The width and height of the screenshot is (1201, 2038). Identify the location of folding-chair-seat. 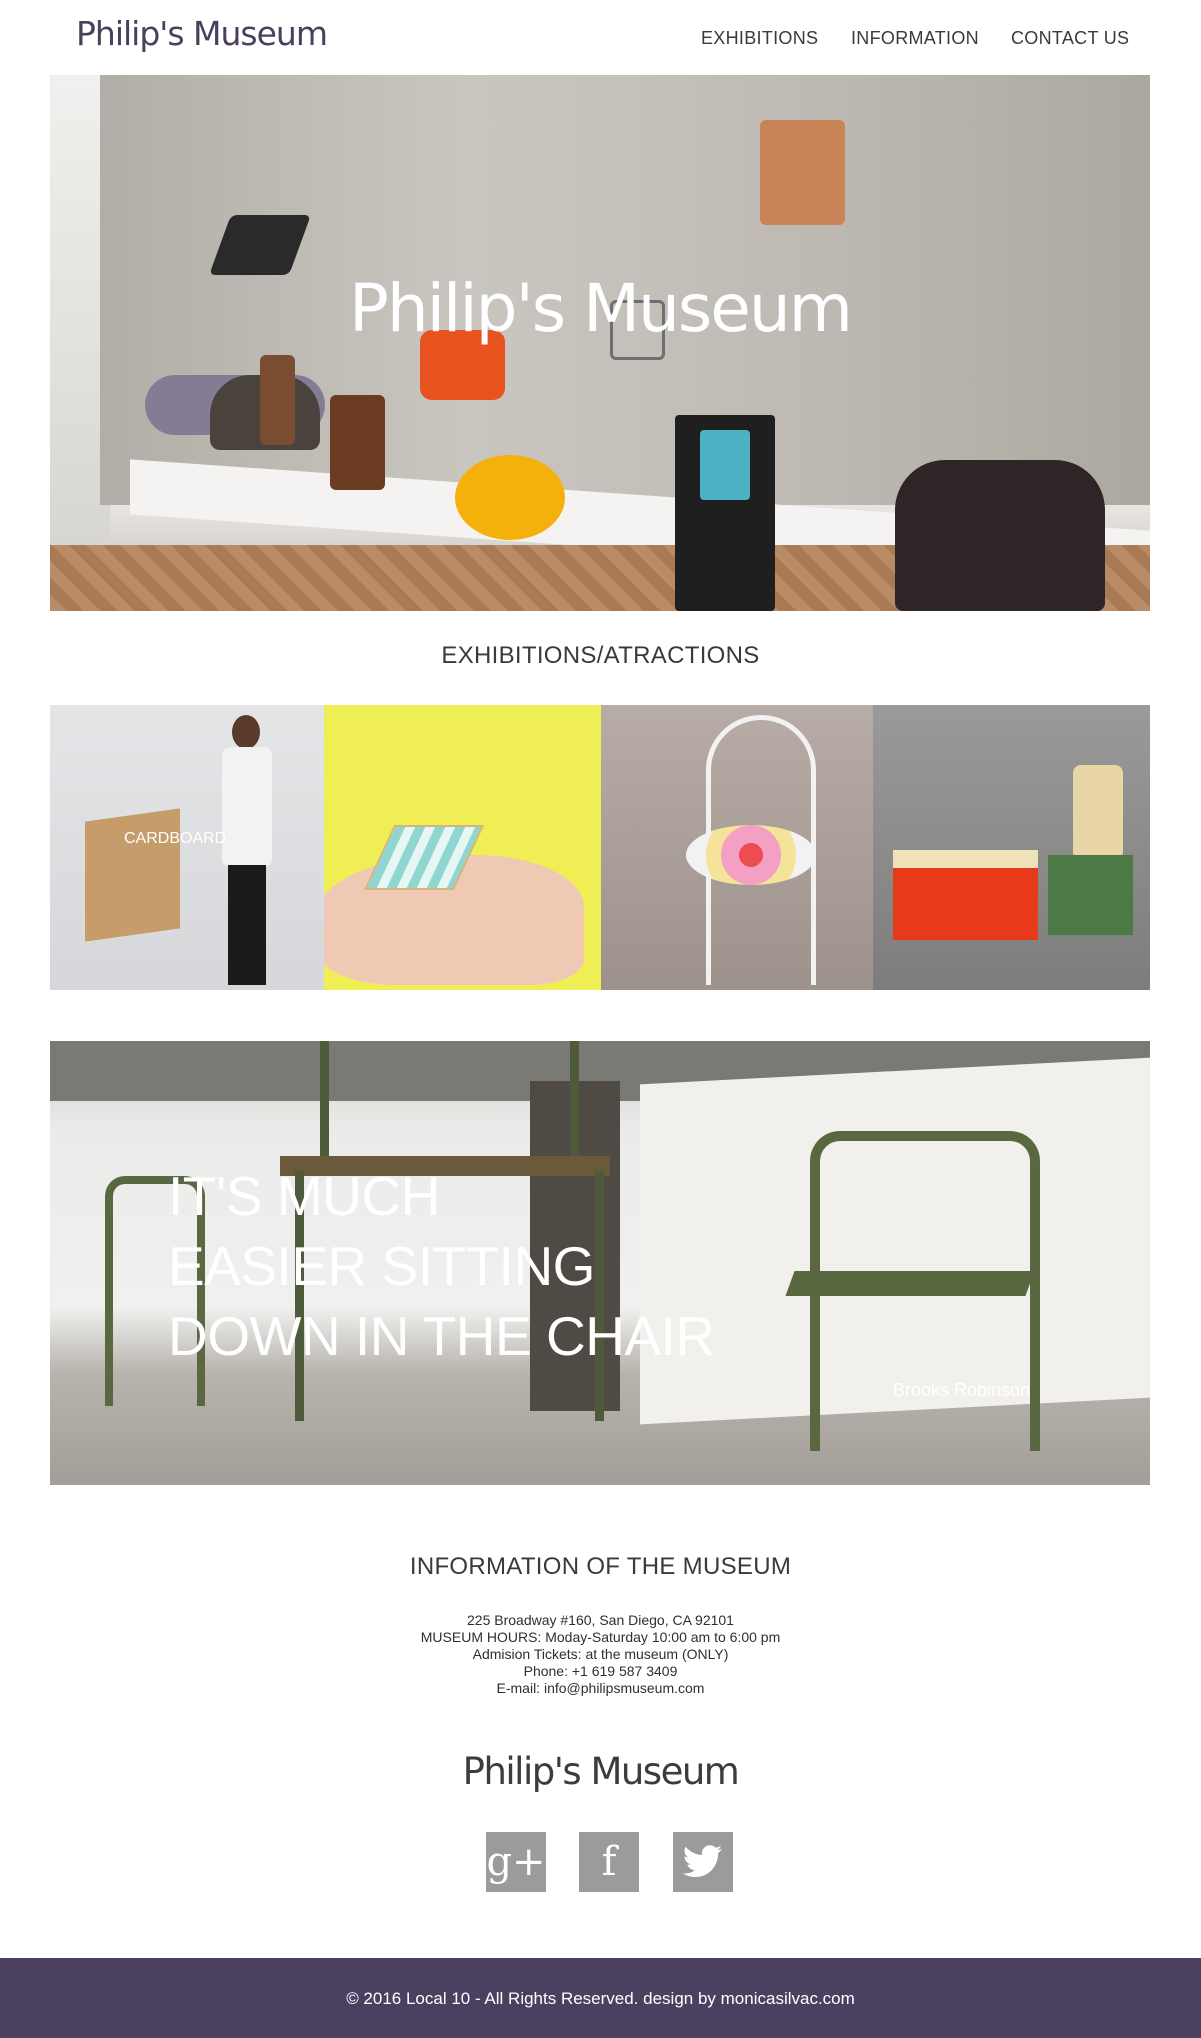
(910, 1283).